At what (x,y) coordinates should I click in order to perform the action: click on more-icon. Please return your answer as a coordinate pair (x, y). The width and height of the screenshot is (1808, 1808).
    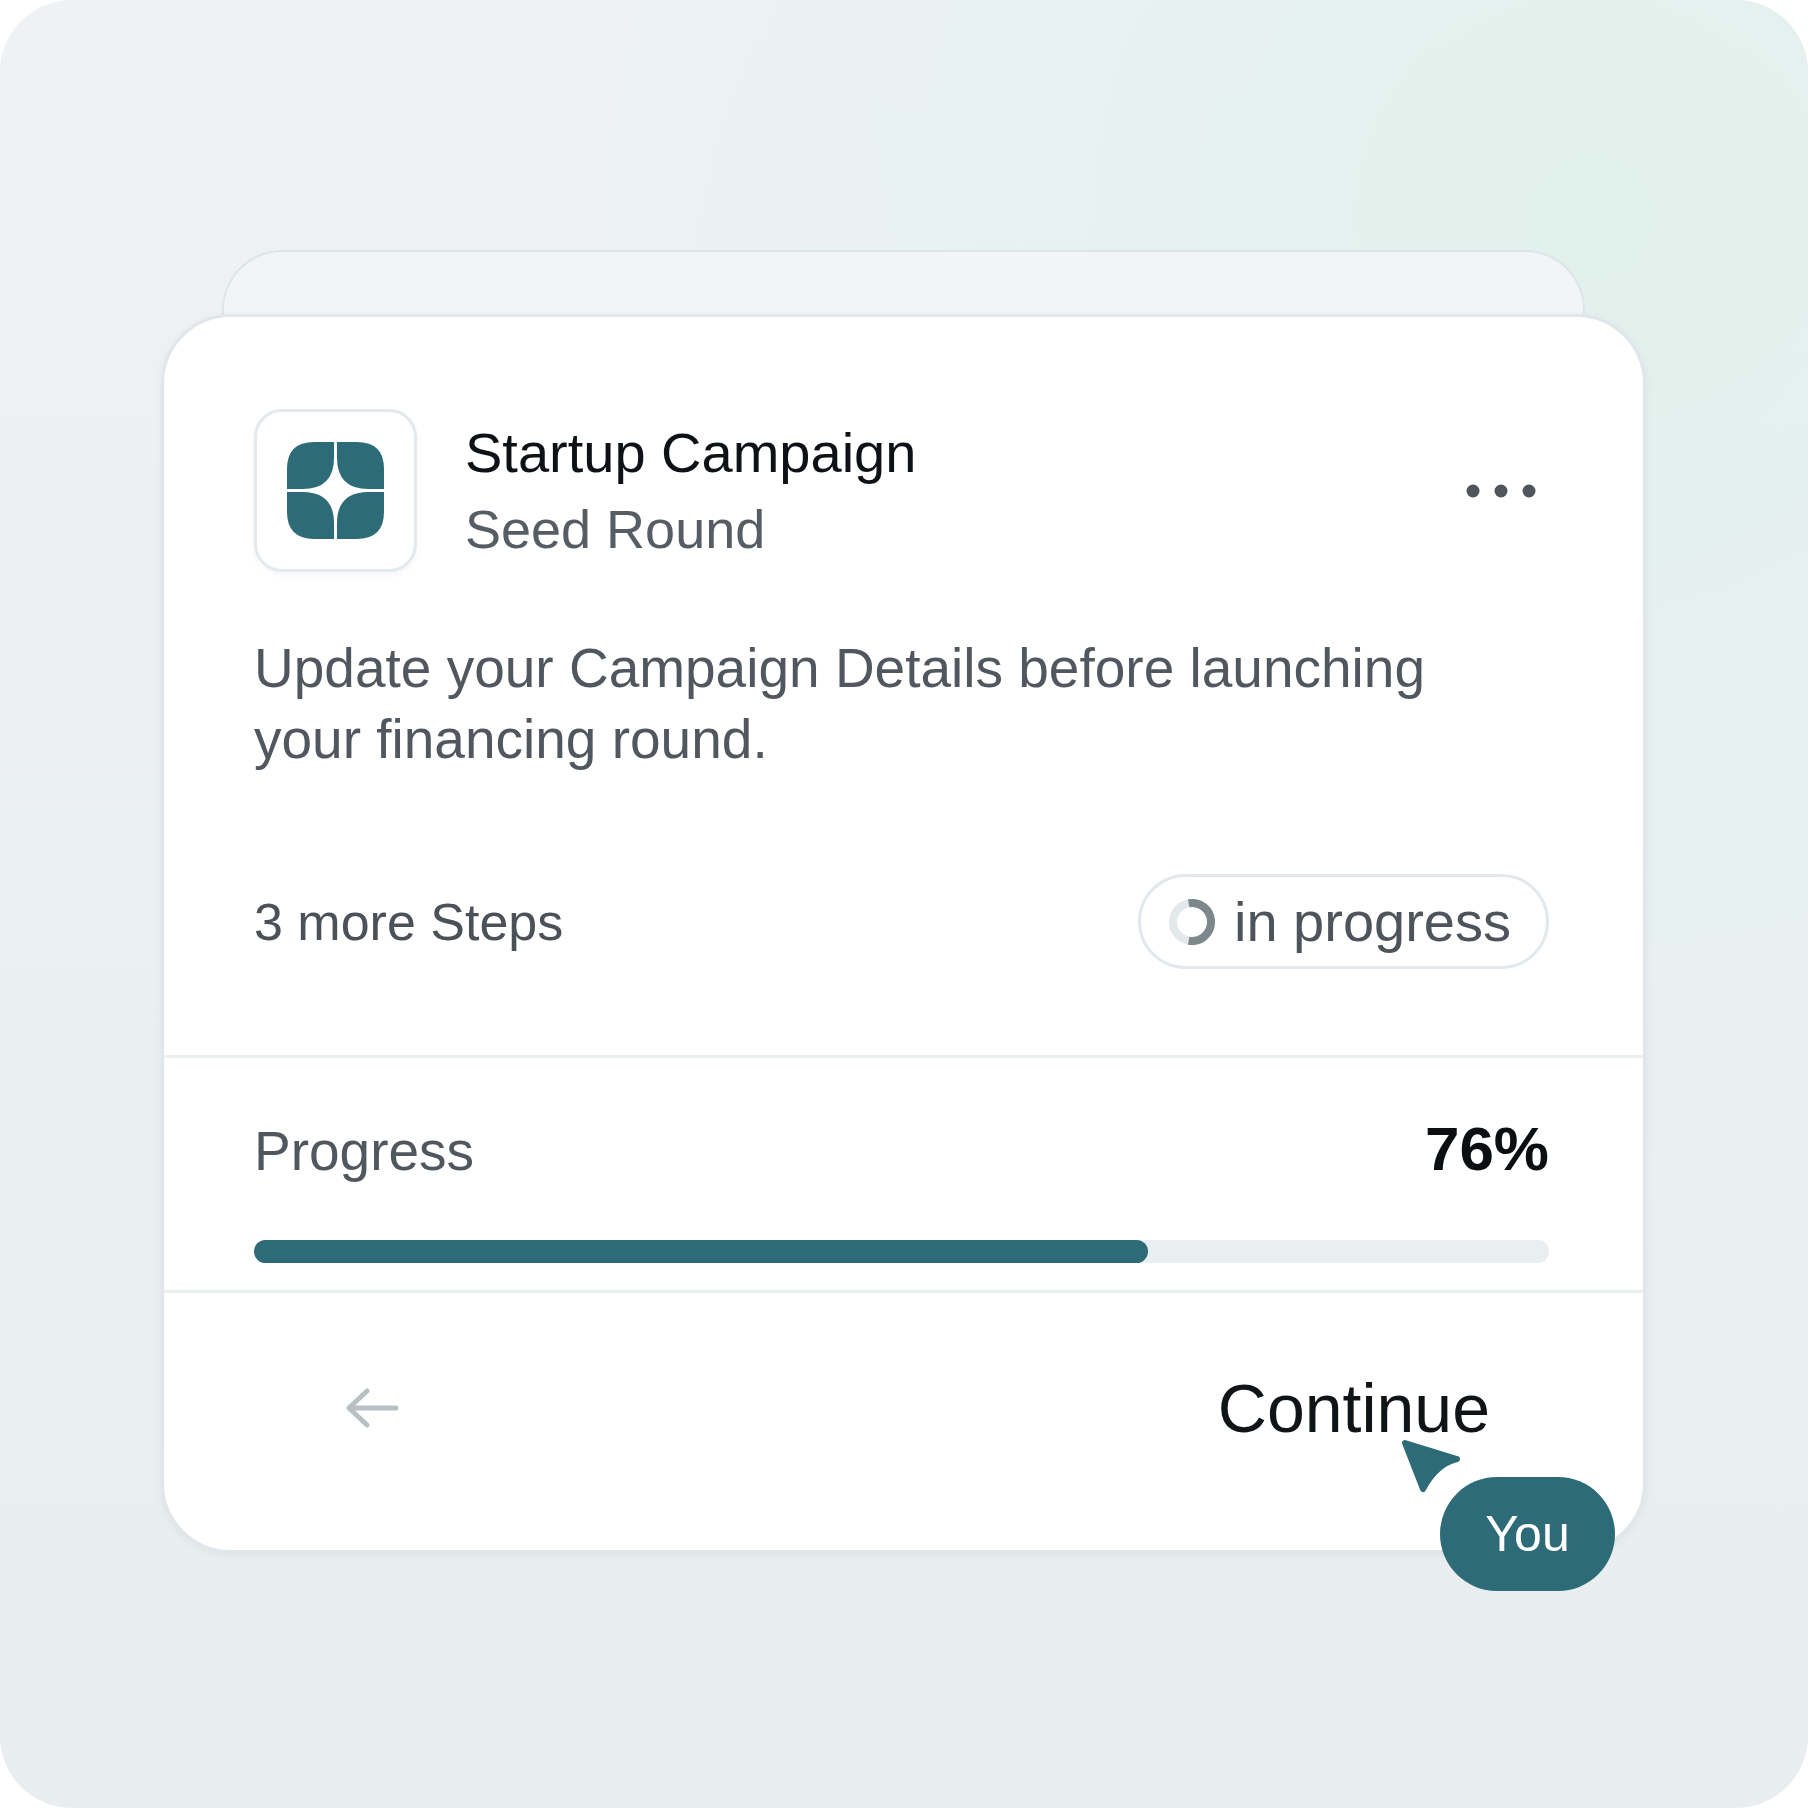
    Looking at the image, I should click on (1501, 490).